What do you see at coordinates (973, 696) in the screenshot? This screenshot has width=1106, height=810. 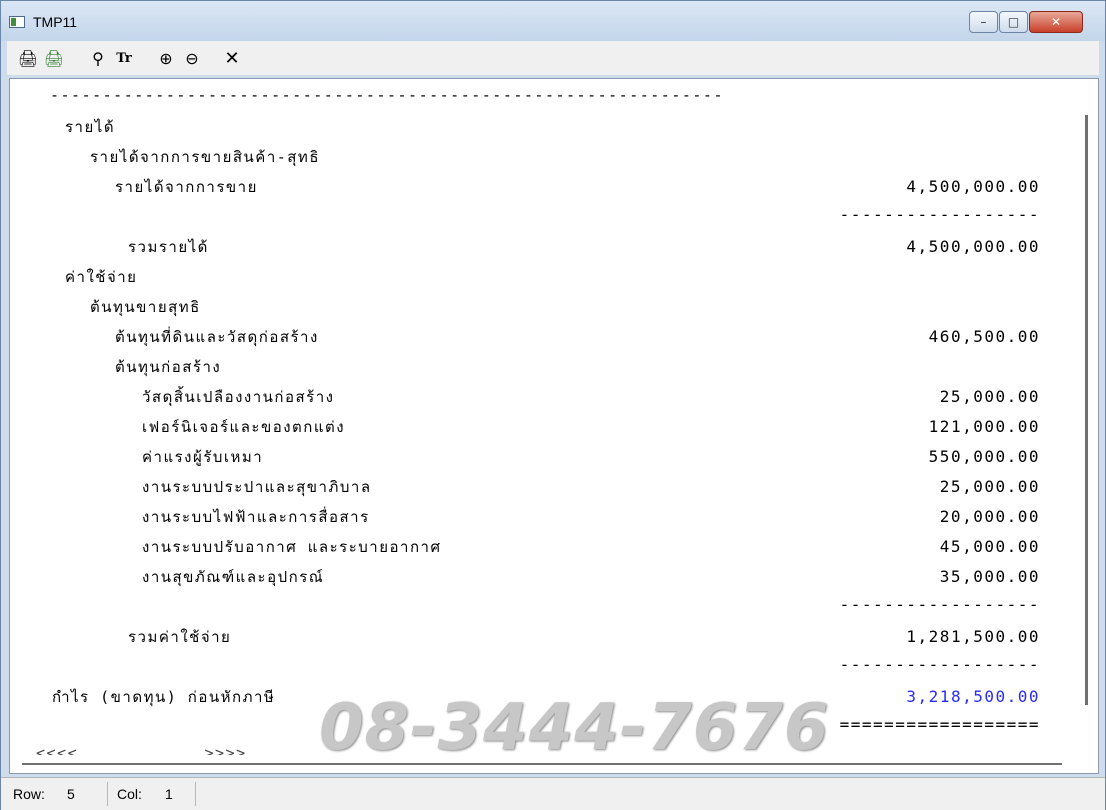 I see `profit-amount: 3,218,500.00` at bounding box center [973, 696].